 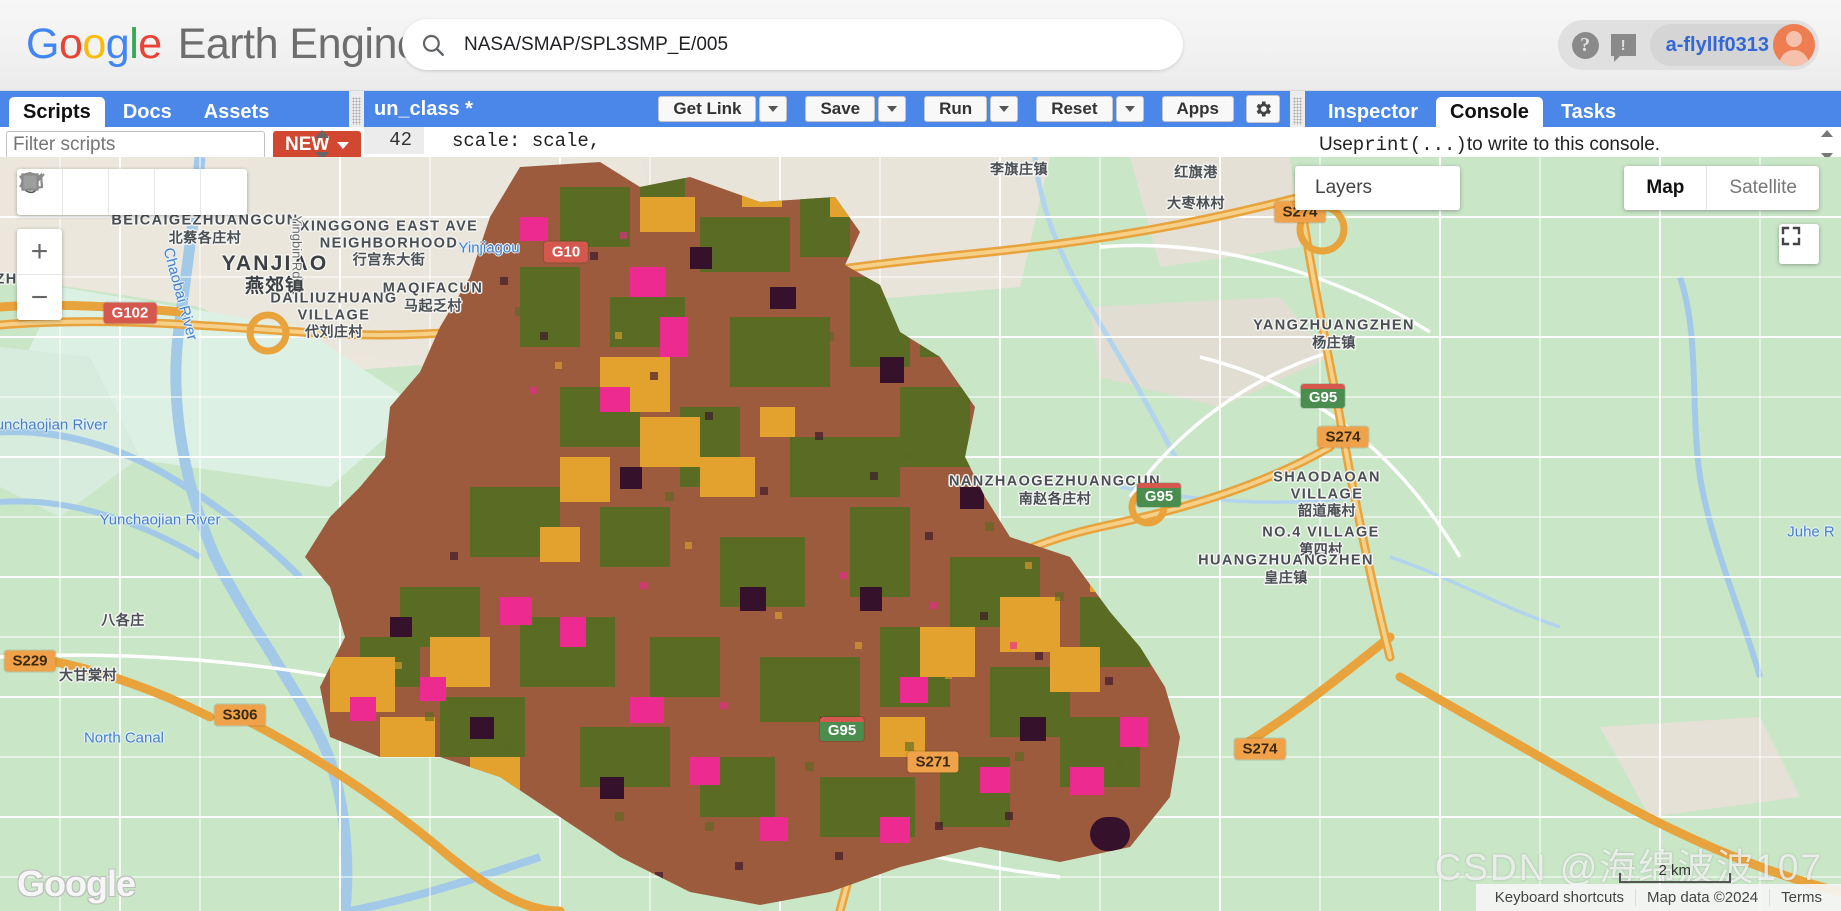 I want to click on zoom-controls: + −, so click(x=39, y=274).